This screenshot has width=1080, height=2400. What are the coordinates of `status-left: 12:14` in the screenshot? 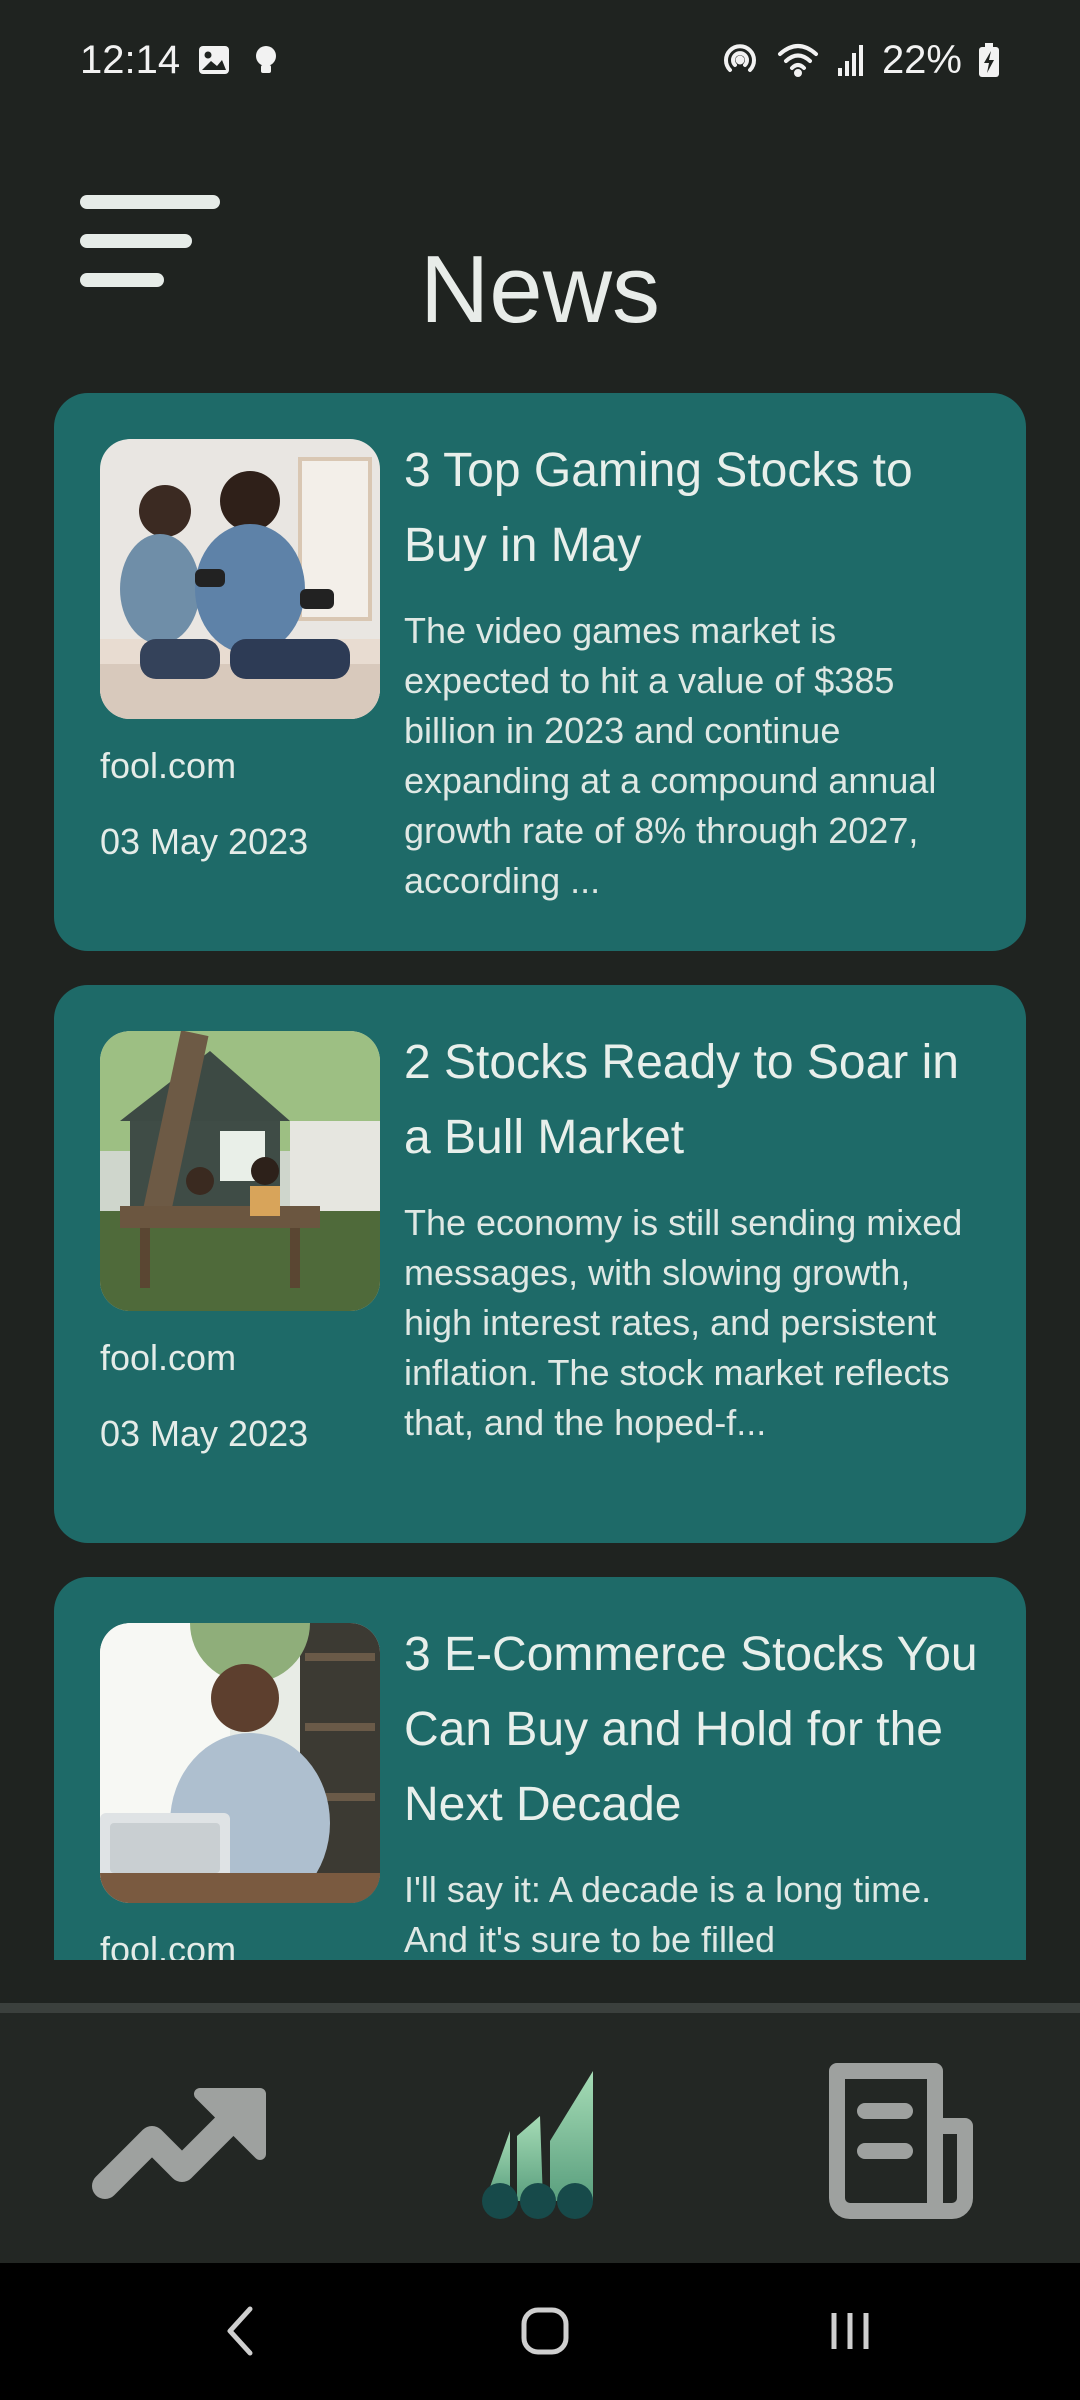 It's located at (182, 60).